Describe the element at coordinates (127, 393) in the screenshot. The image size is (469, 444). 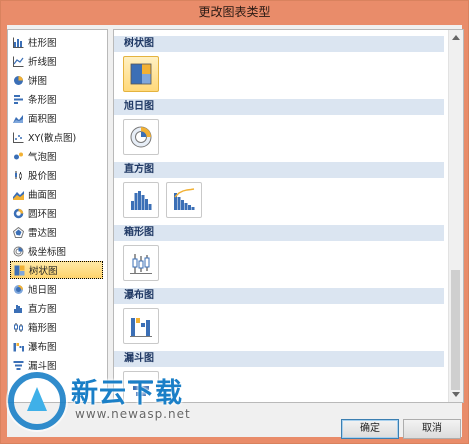
I see `watermark-brand: 新云下载` at that location.